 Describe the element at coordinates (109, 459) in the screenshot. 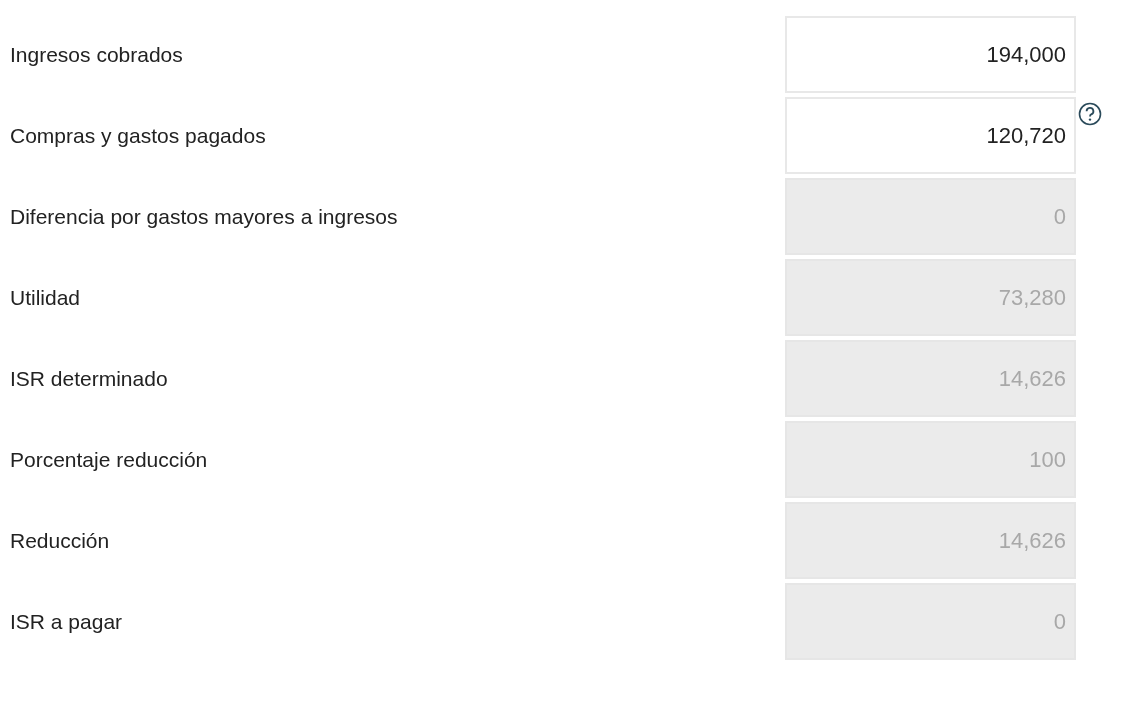

I see `field-label: Porcentaje reducción` at that location.